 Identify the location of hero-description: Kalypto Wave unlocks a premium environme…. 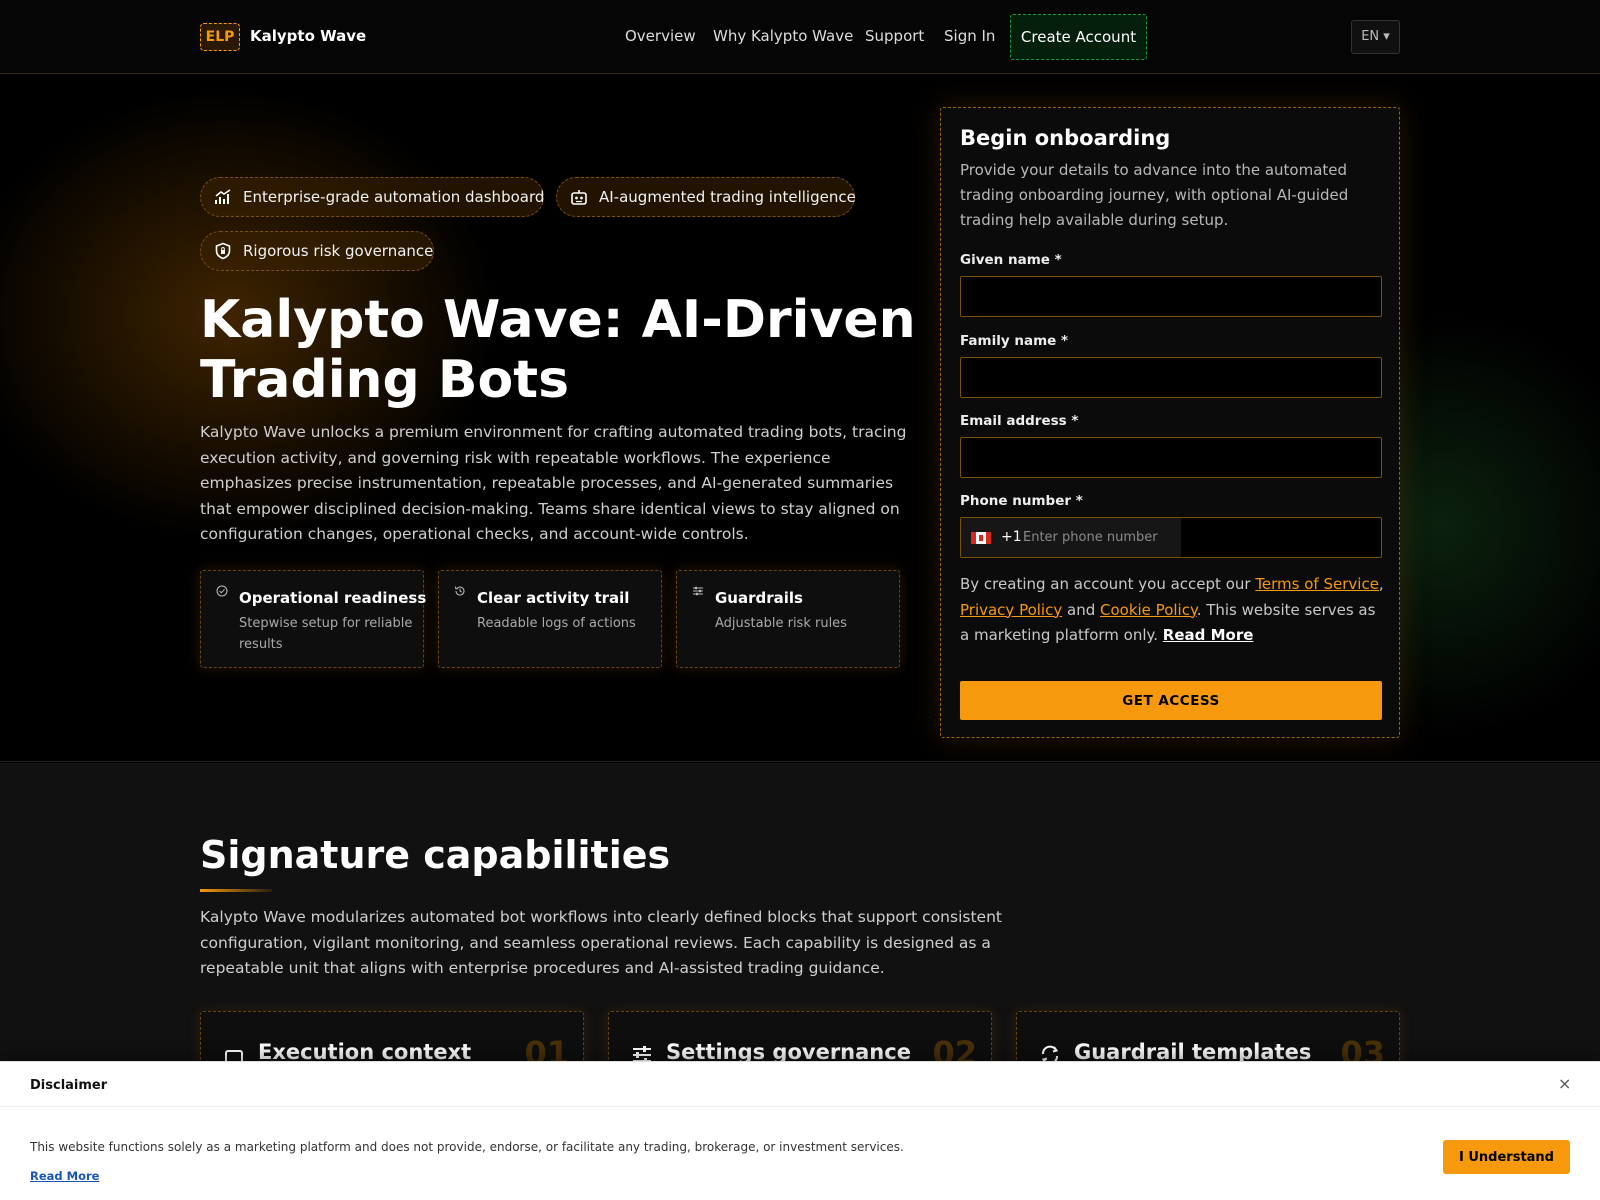
(553, 483).